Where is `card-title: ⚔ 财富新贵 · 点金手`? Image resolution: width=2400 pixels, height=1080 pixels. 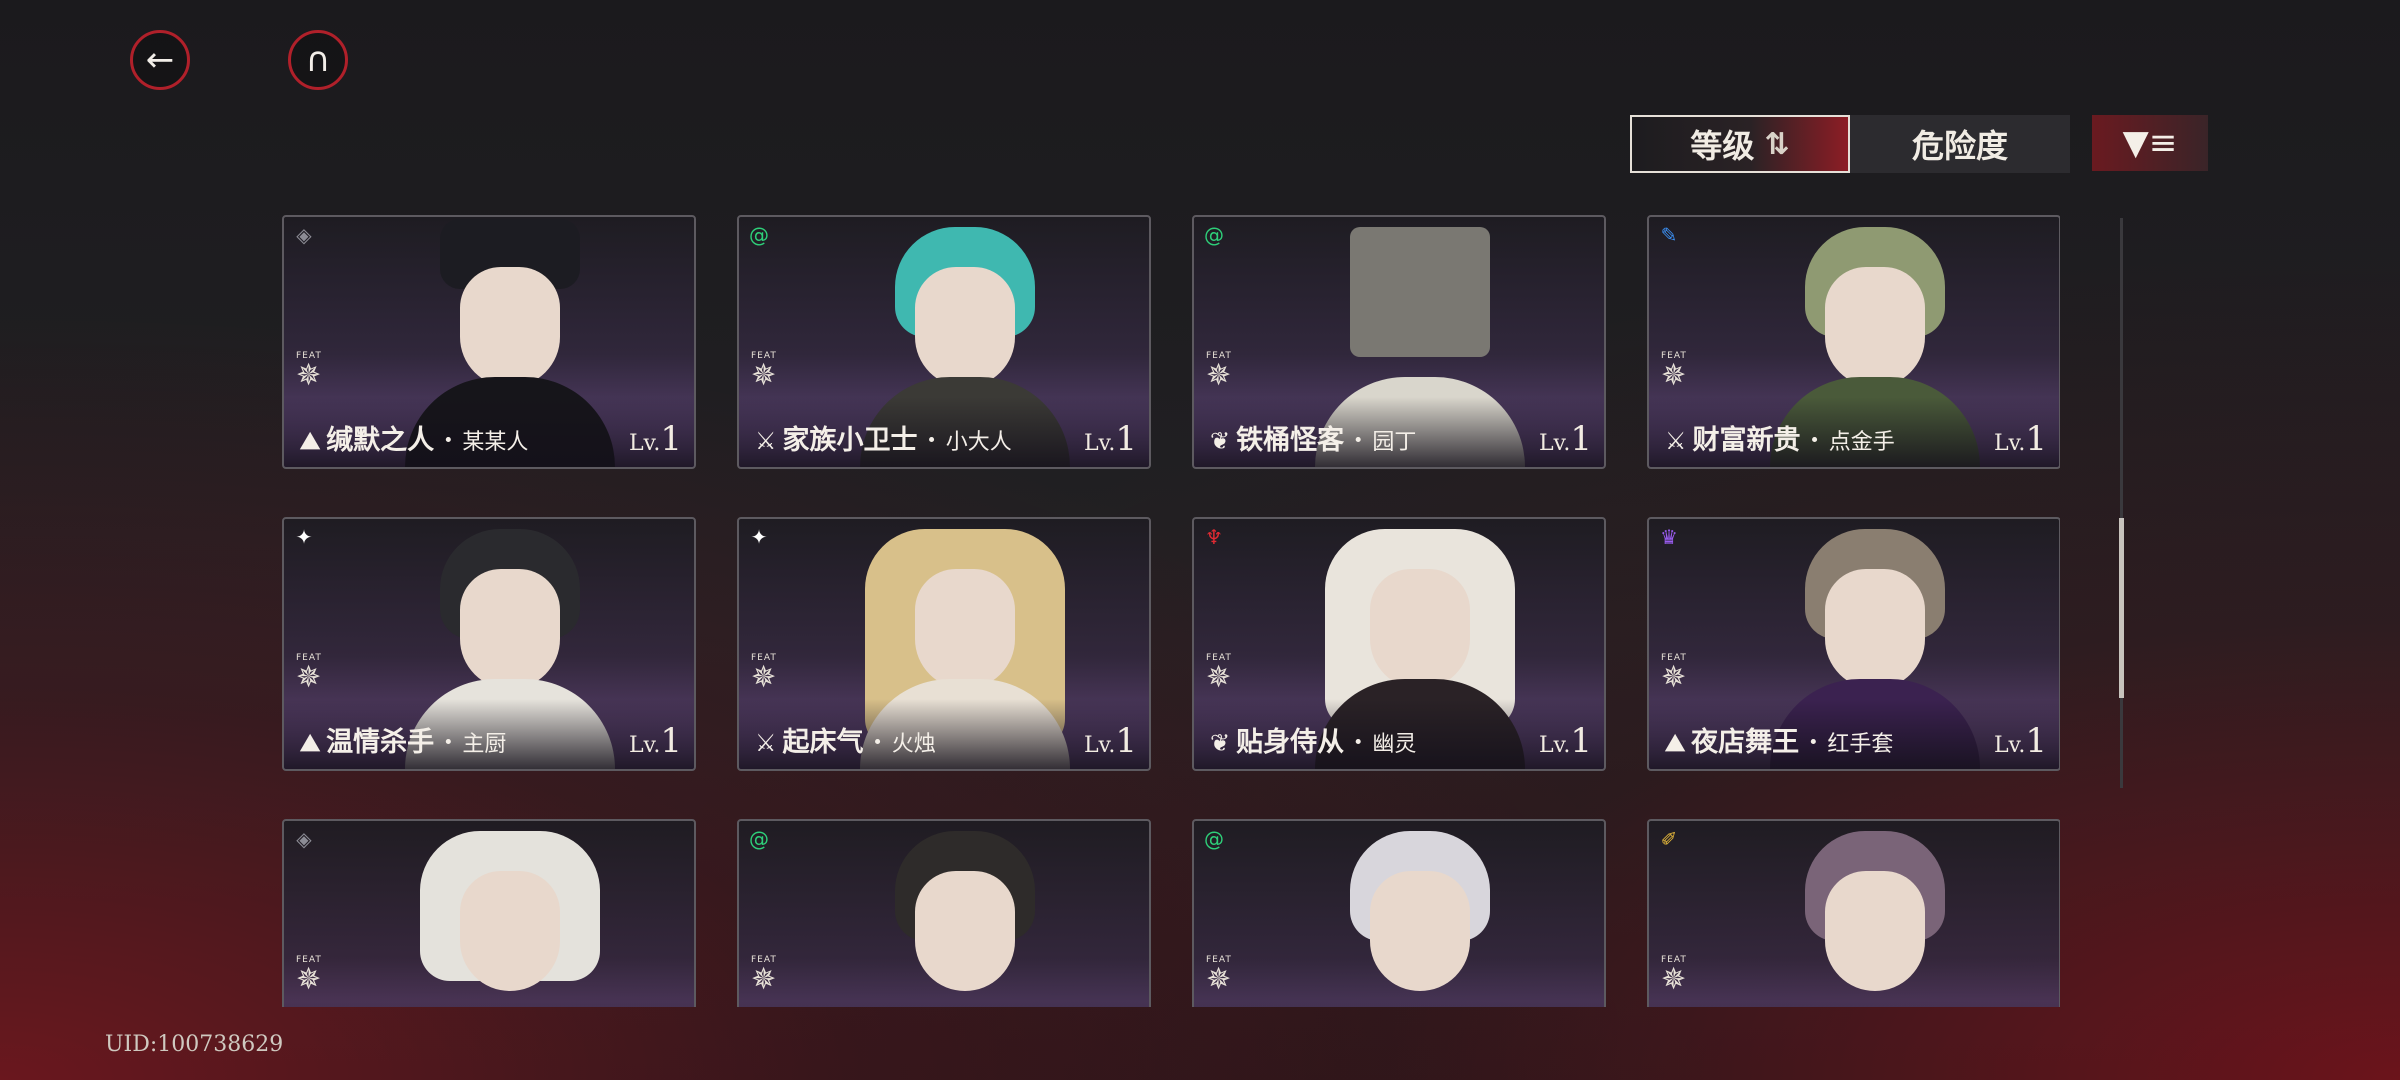
card-title: ⚔ 财富新贵 · 点金手 is located at coordinates (1780, 440).